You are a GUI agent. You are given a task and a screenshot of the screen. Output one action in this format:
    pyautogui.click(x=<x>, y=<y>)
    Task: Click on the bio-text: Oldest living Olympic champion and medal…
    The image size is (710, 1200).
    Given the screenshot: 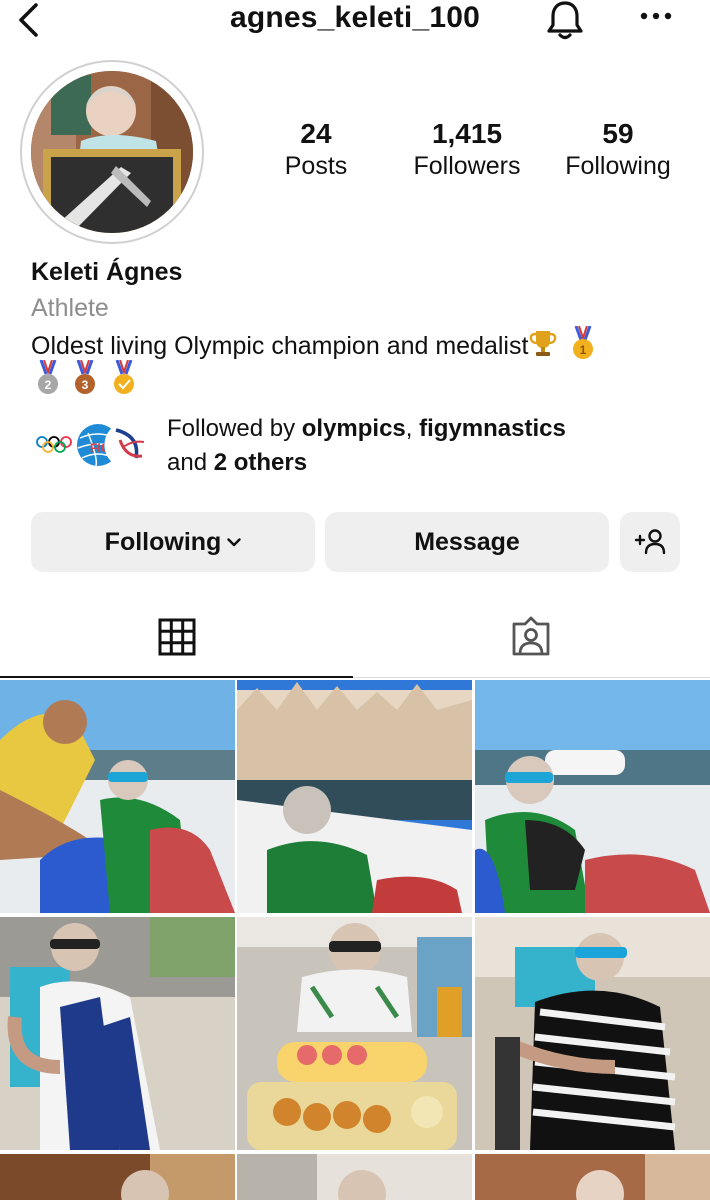 What is the action you would take?
    pyautogui.click(x=280, y=346)
    